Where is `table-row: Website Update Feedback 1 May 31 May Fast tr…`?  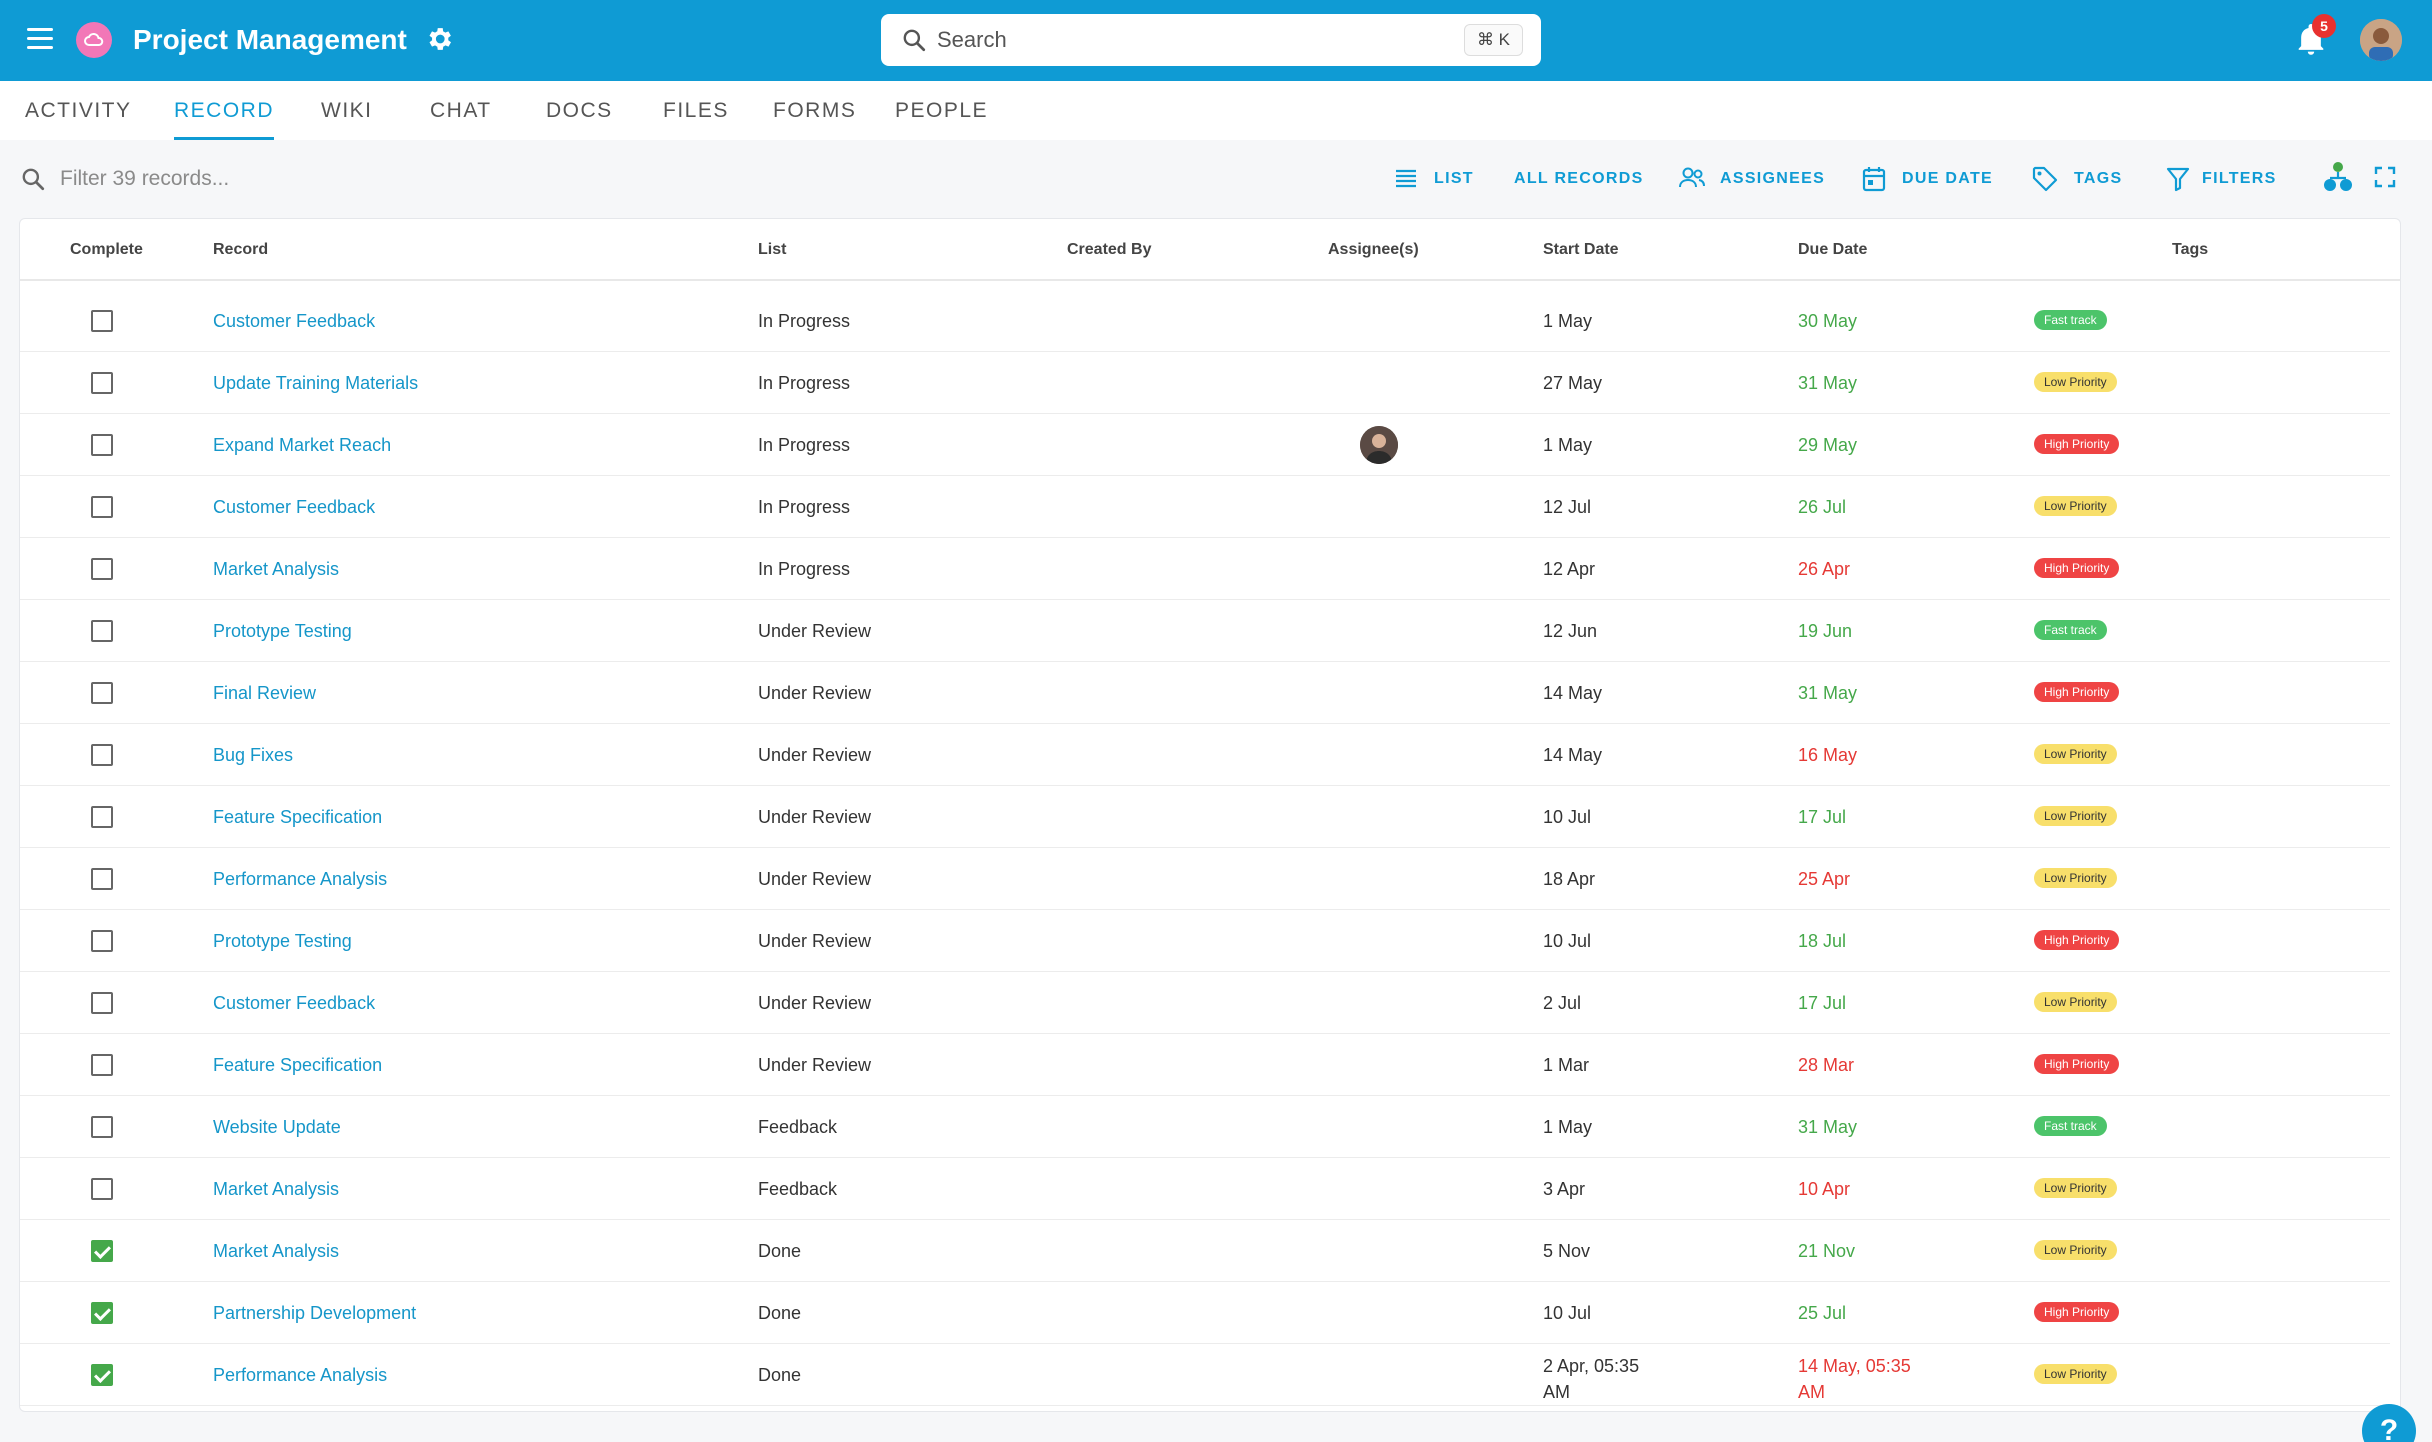 table-row: Website Update Feedback 1 May 31 May Fast tr… is located at coordinates (1205, 1127).